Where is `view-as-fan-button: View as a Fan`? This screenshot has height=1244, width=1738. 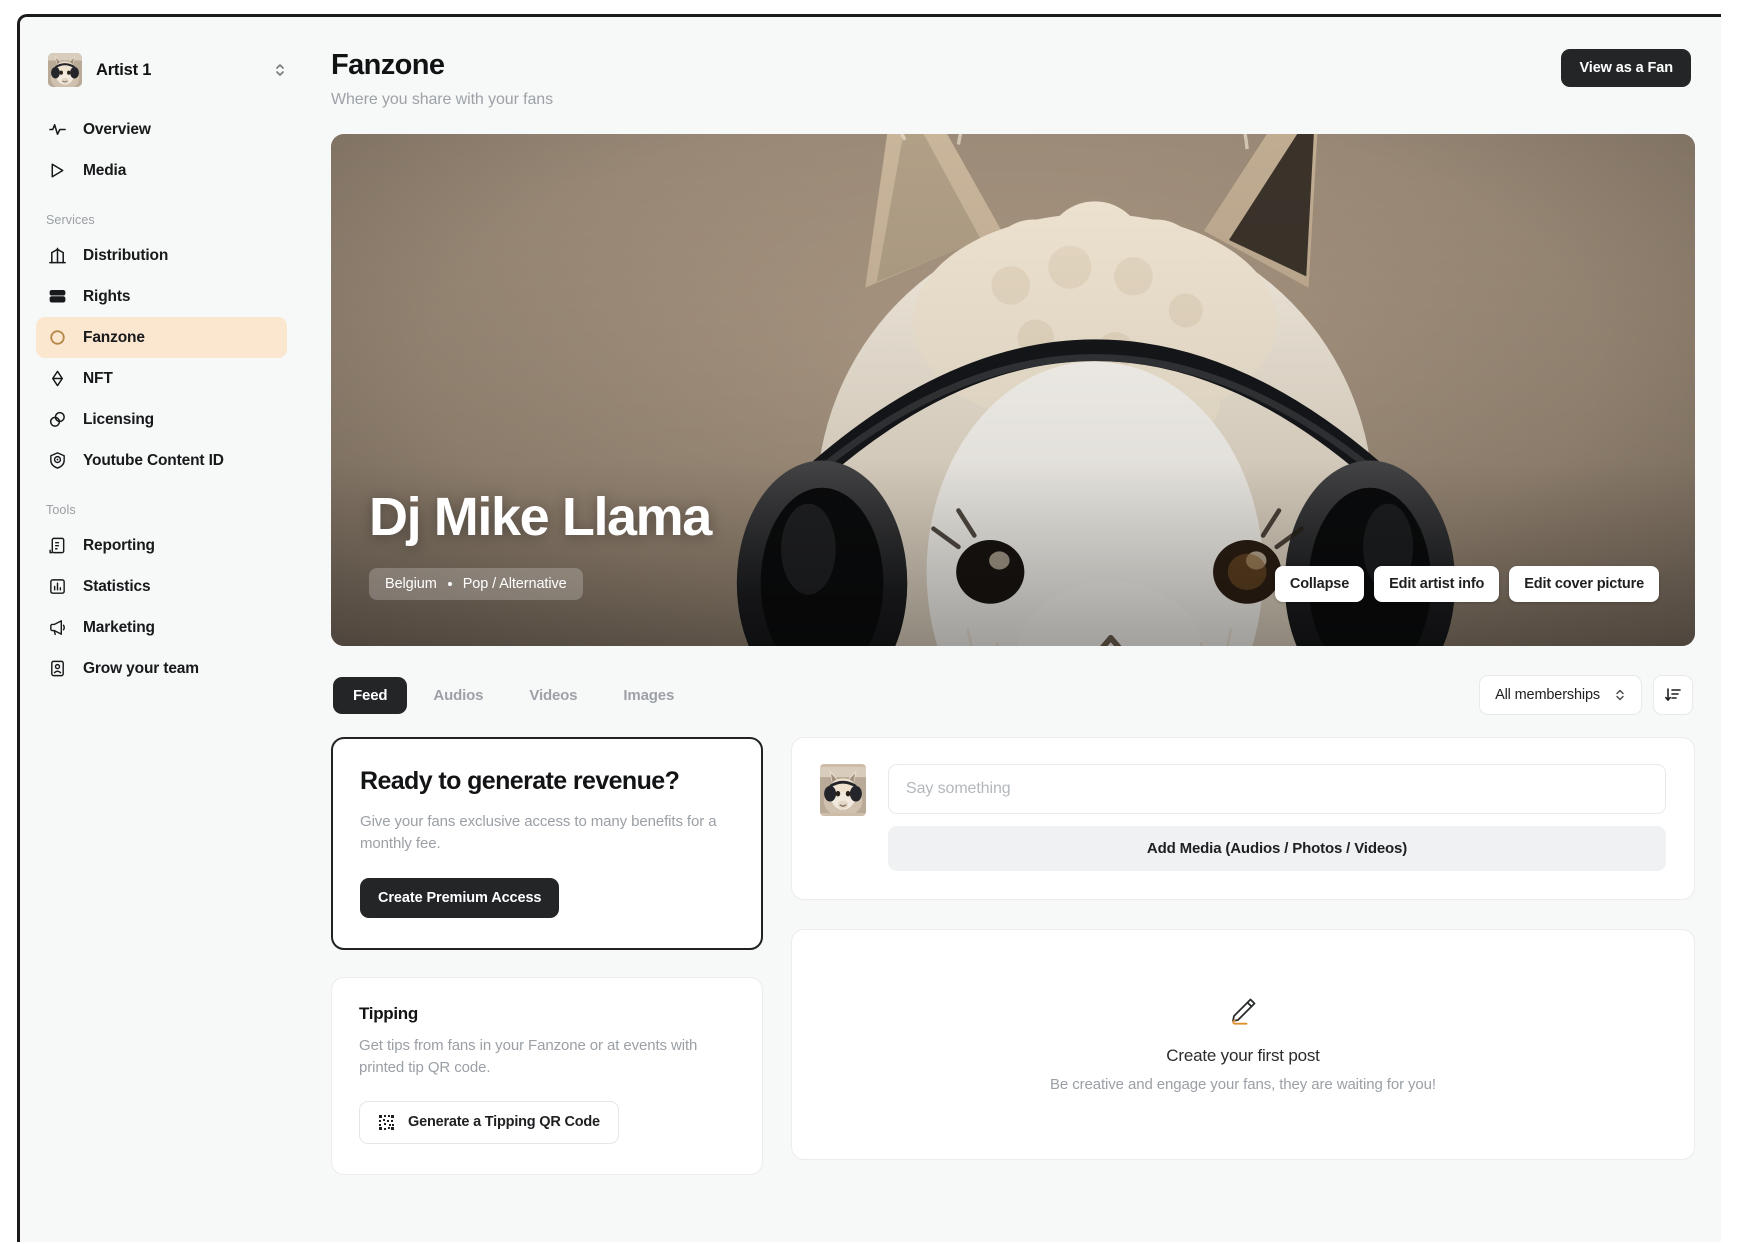
view-as-fan-button: View as a Fan is located at coordinates (1626, 68).